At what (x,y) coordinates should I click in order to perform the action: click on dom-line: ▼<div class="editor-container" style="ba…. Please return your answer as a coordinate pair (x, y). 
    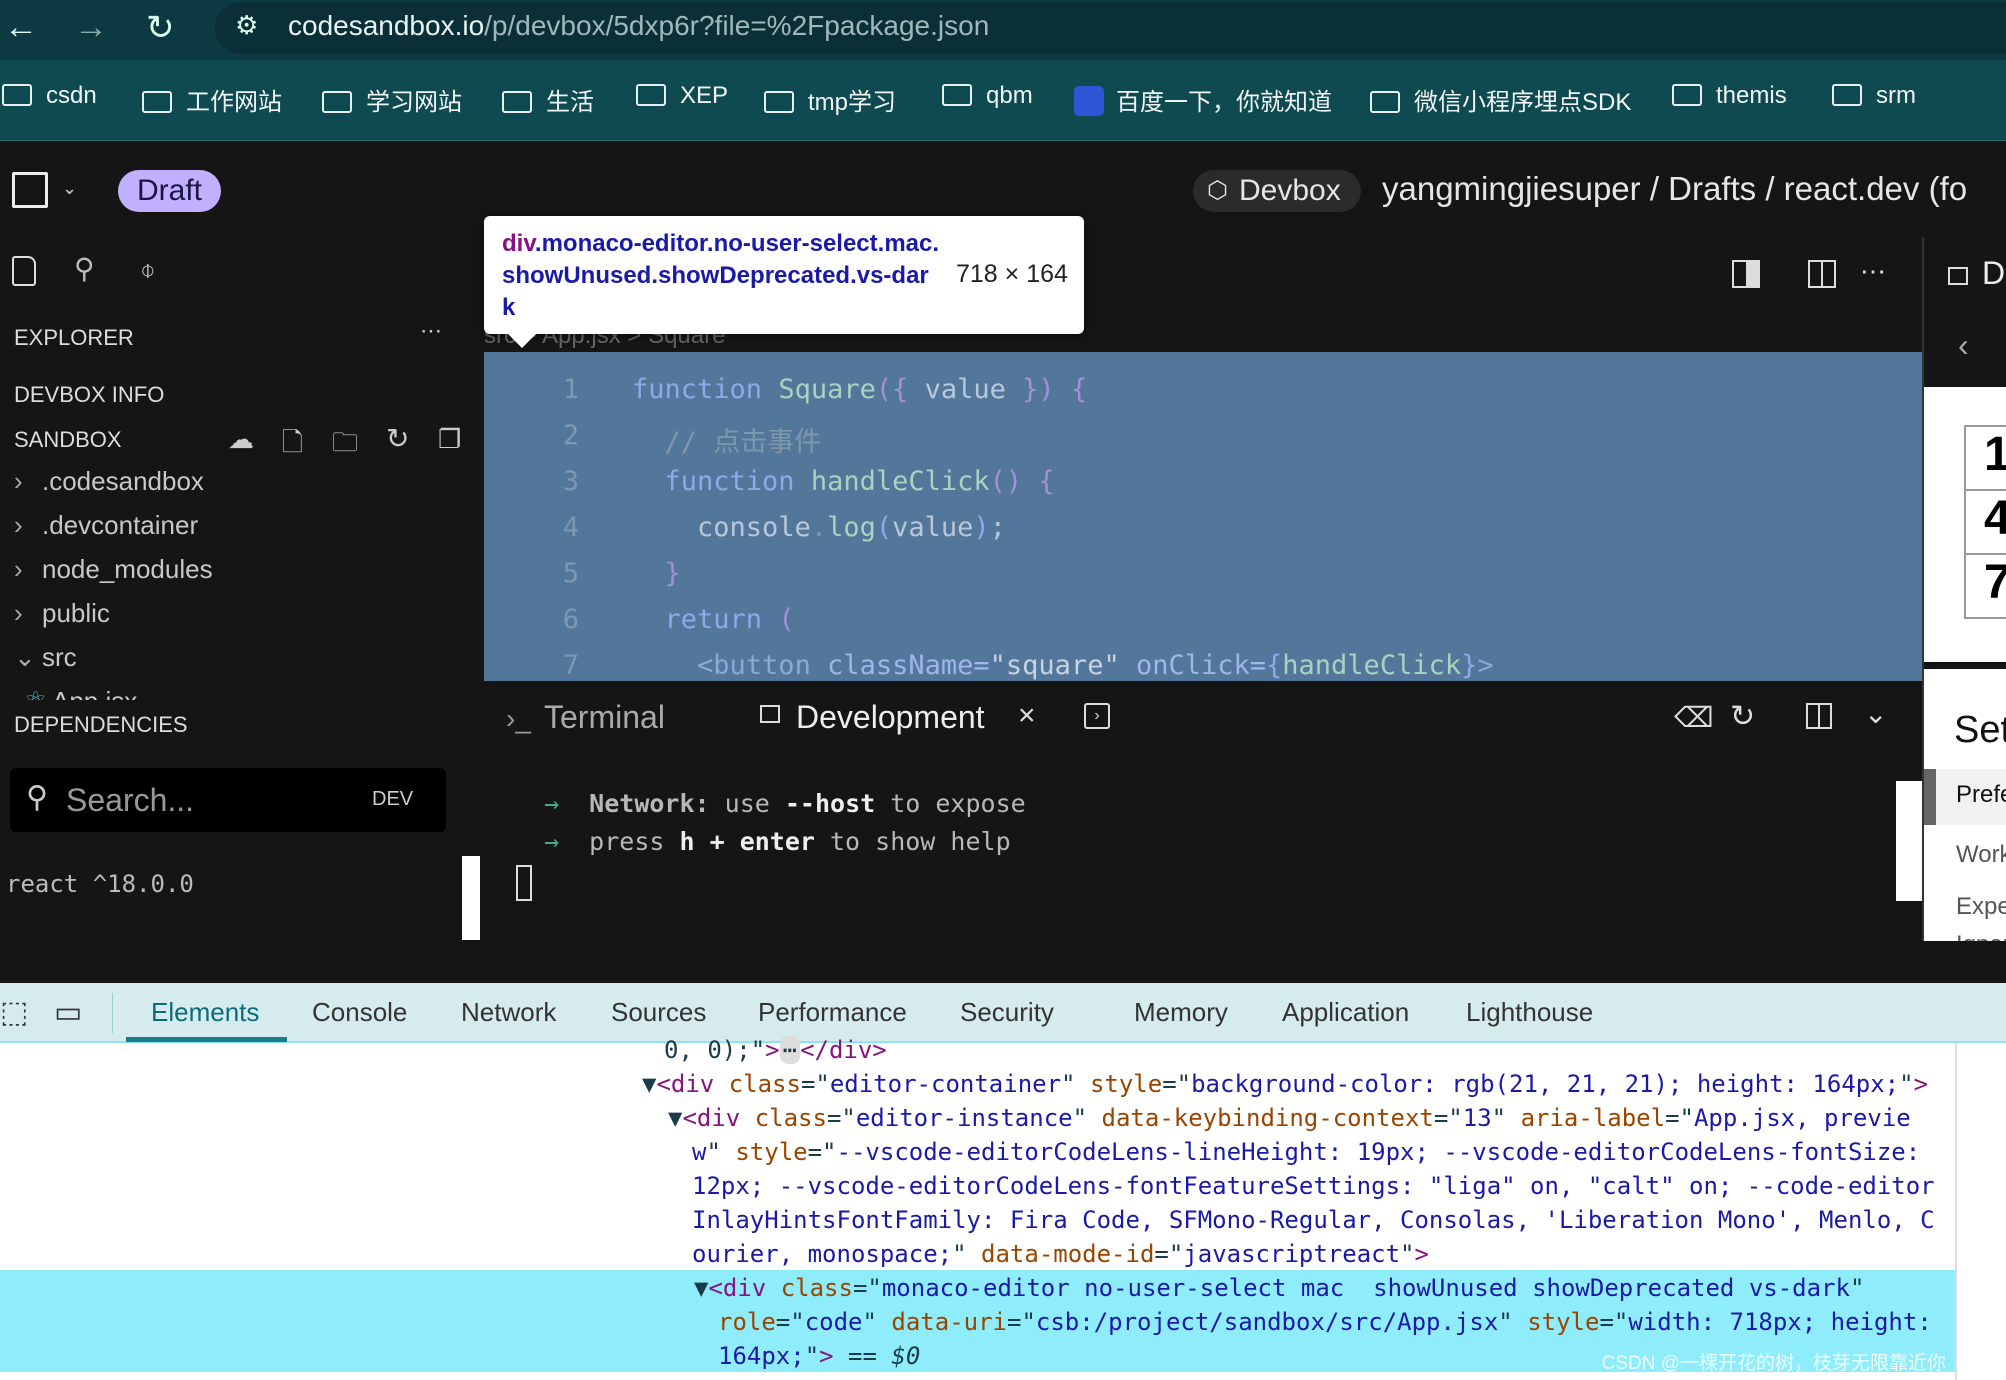
    Looking at the image, I should click on (1285, 1084).